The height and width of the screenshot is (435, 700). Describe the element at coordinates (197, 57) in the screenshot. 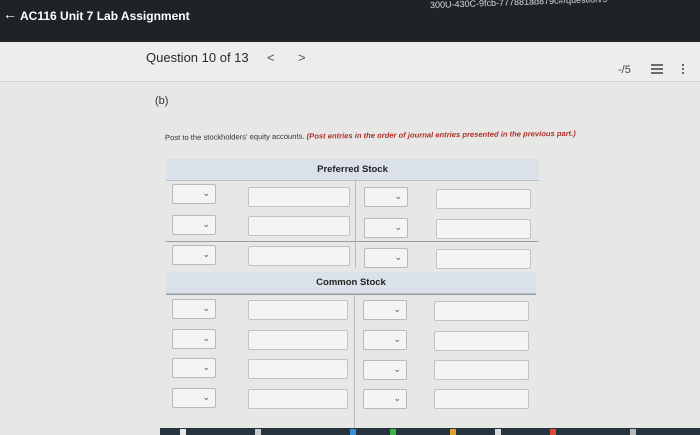

I see `question-counter: Question 10 of 13` at that location.